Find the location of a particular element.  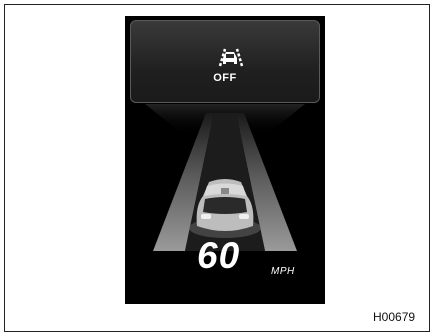

speed-unit: MPH is located at coordinates (283, 271).